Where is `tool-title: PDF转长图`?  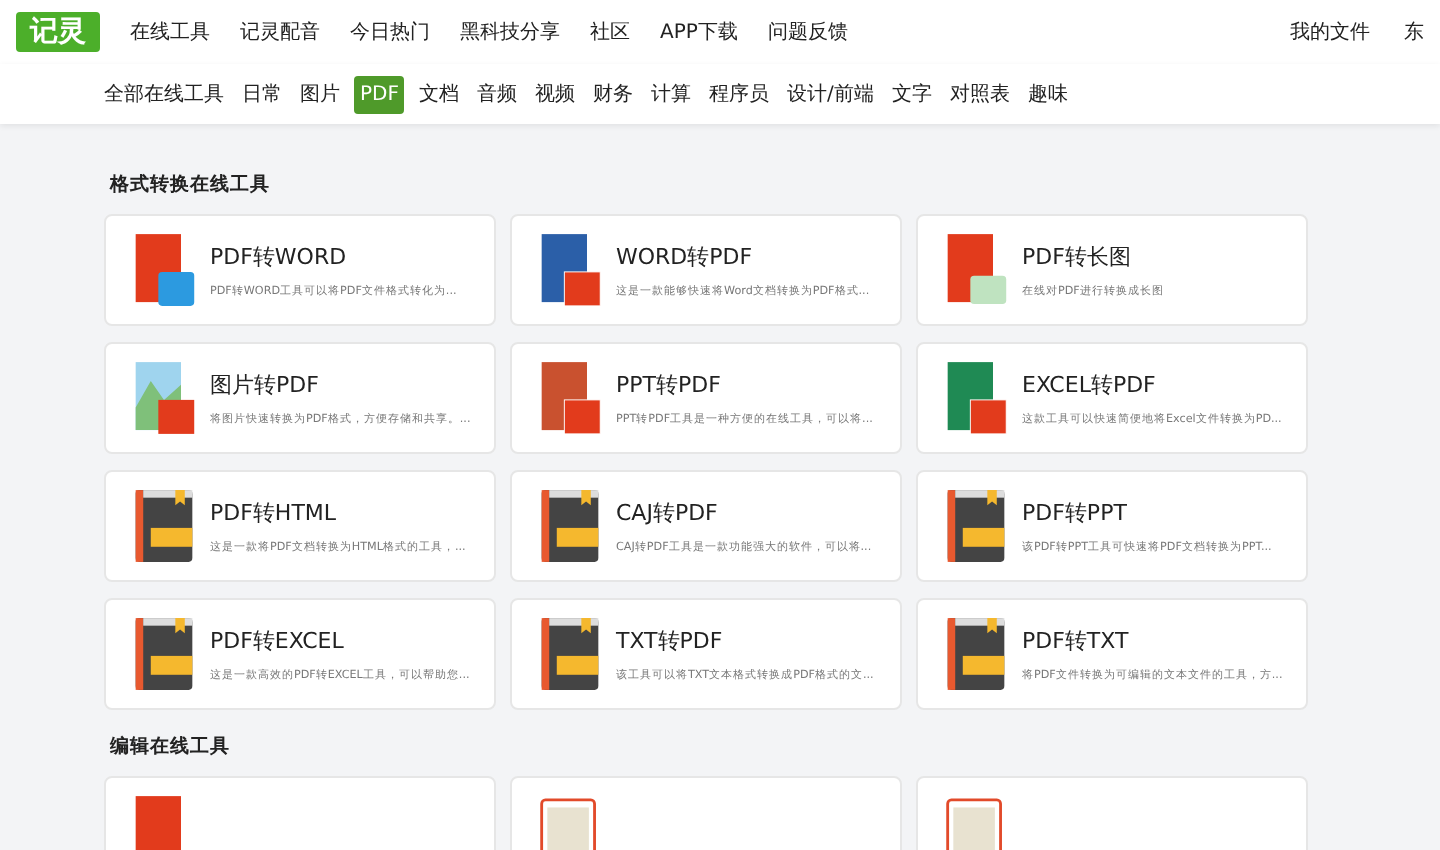
tool-title: PDF转长图 is located at coordinates (1077, 256).